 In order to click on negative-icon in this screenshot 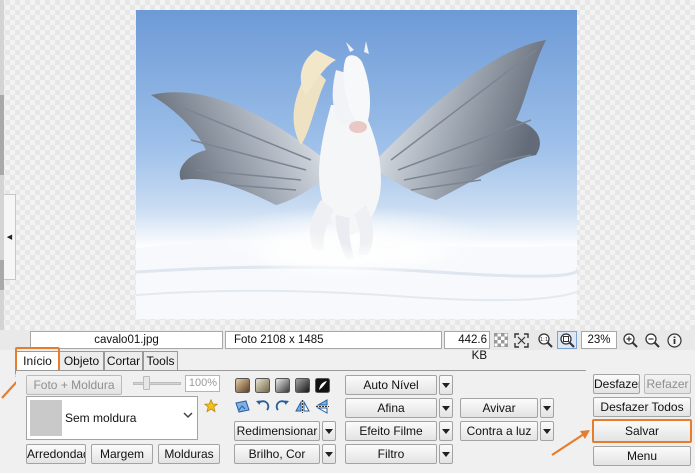, I will do `click(322, 385)`.